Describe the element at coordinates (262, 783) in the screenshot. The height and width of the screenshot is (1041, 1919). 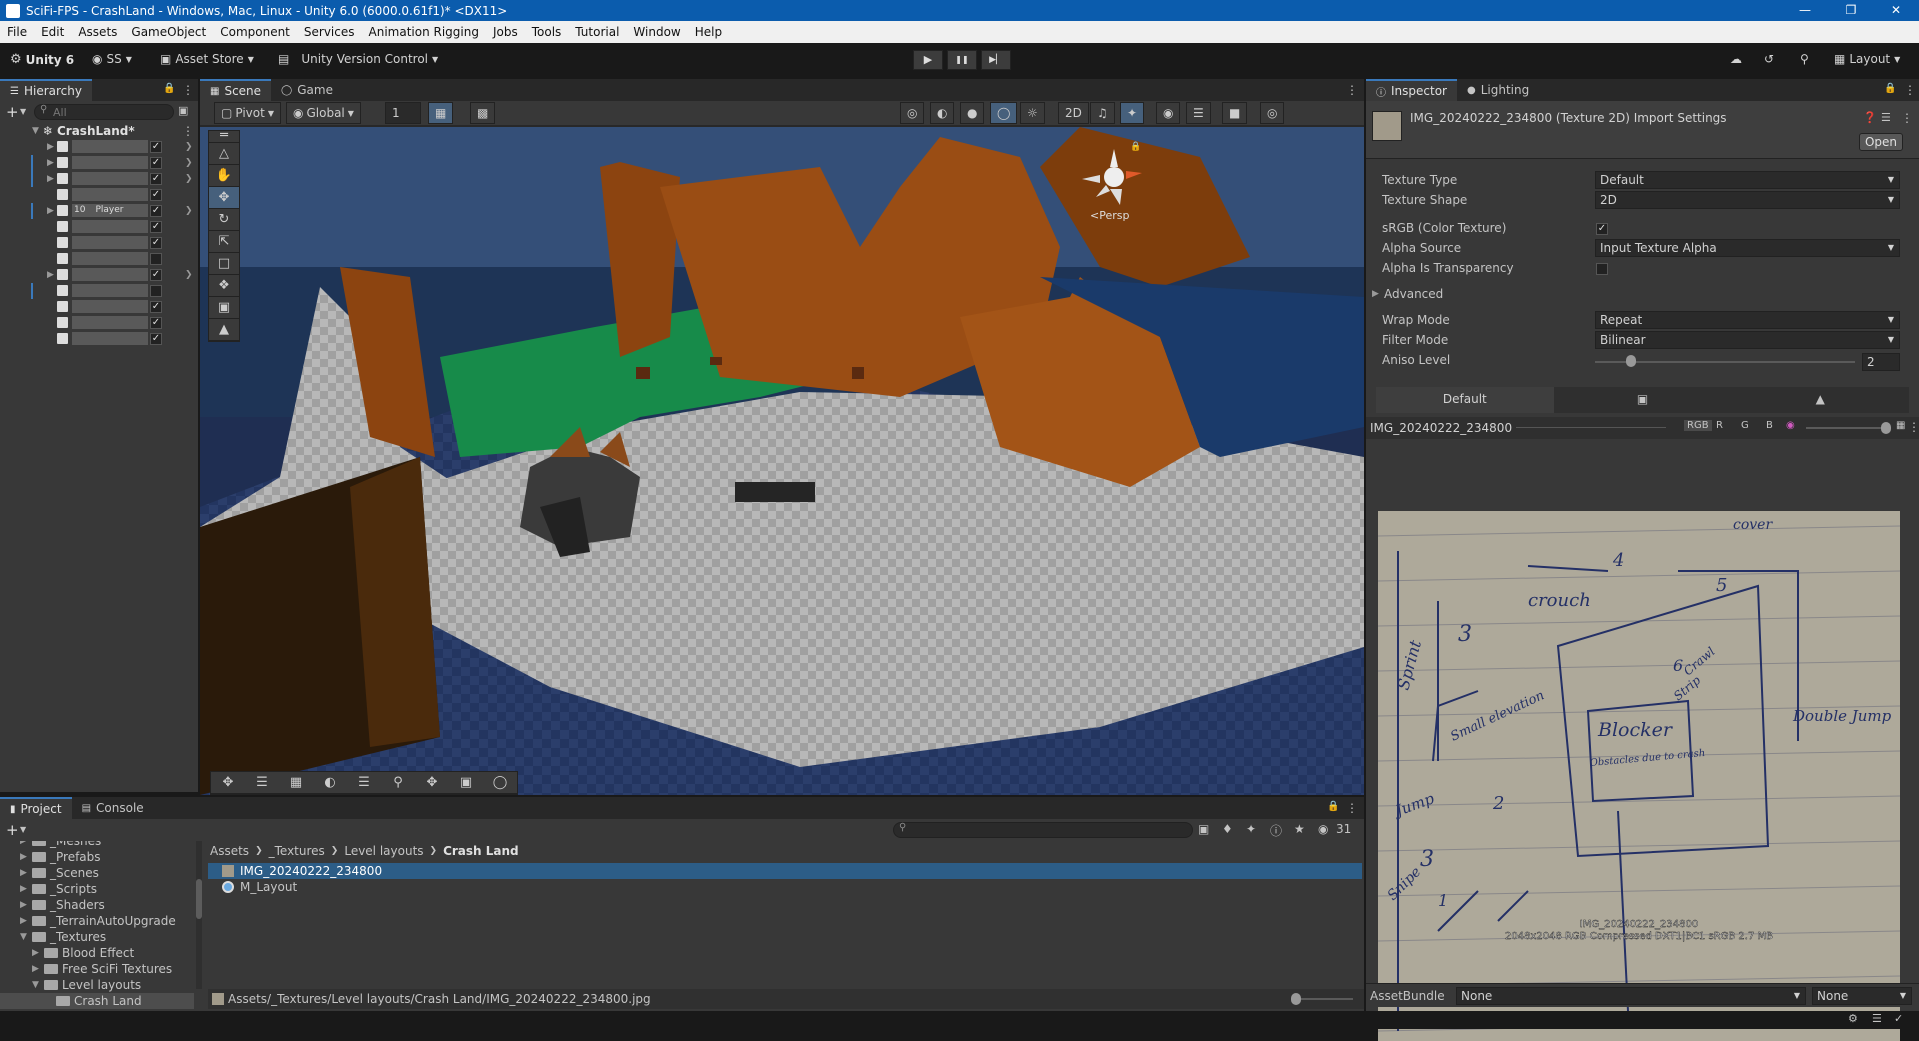
I see `settings-sliders-icon: ☰` at that location.